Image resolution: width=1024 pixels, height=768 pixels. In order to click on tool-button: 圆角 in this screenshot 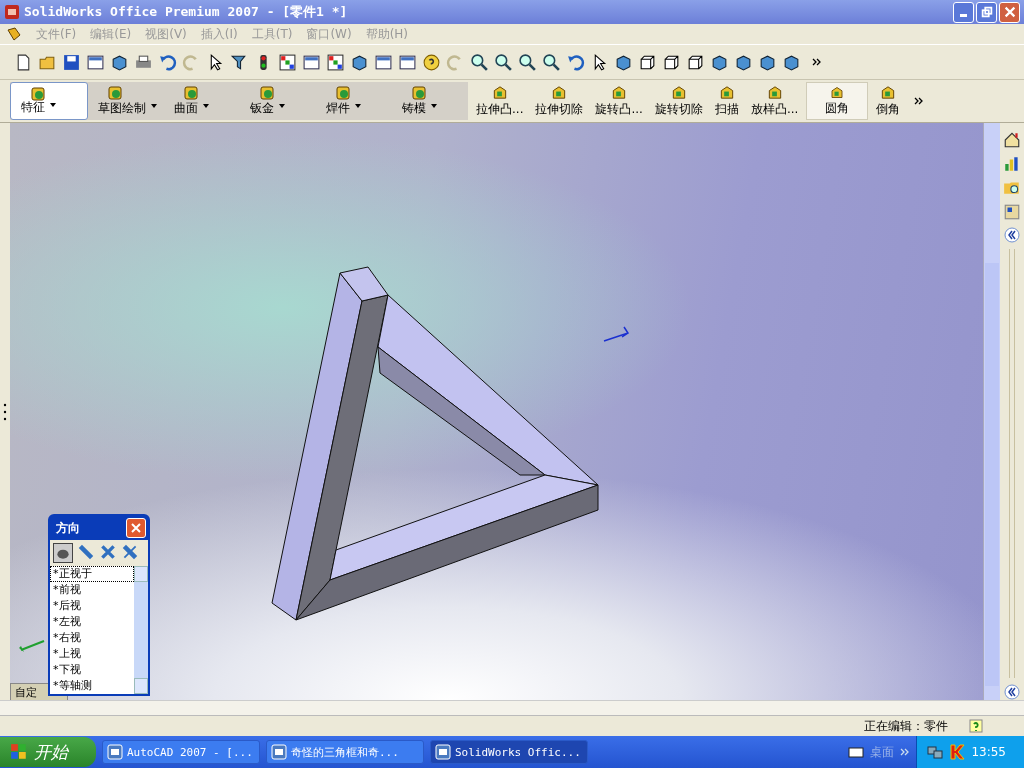, I will do `click(837, 101)`.